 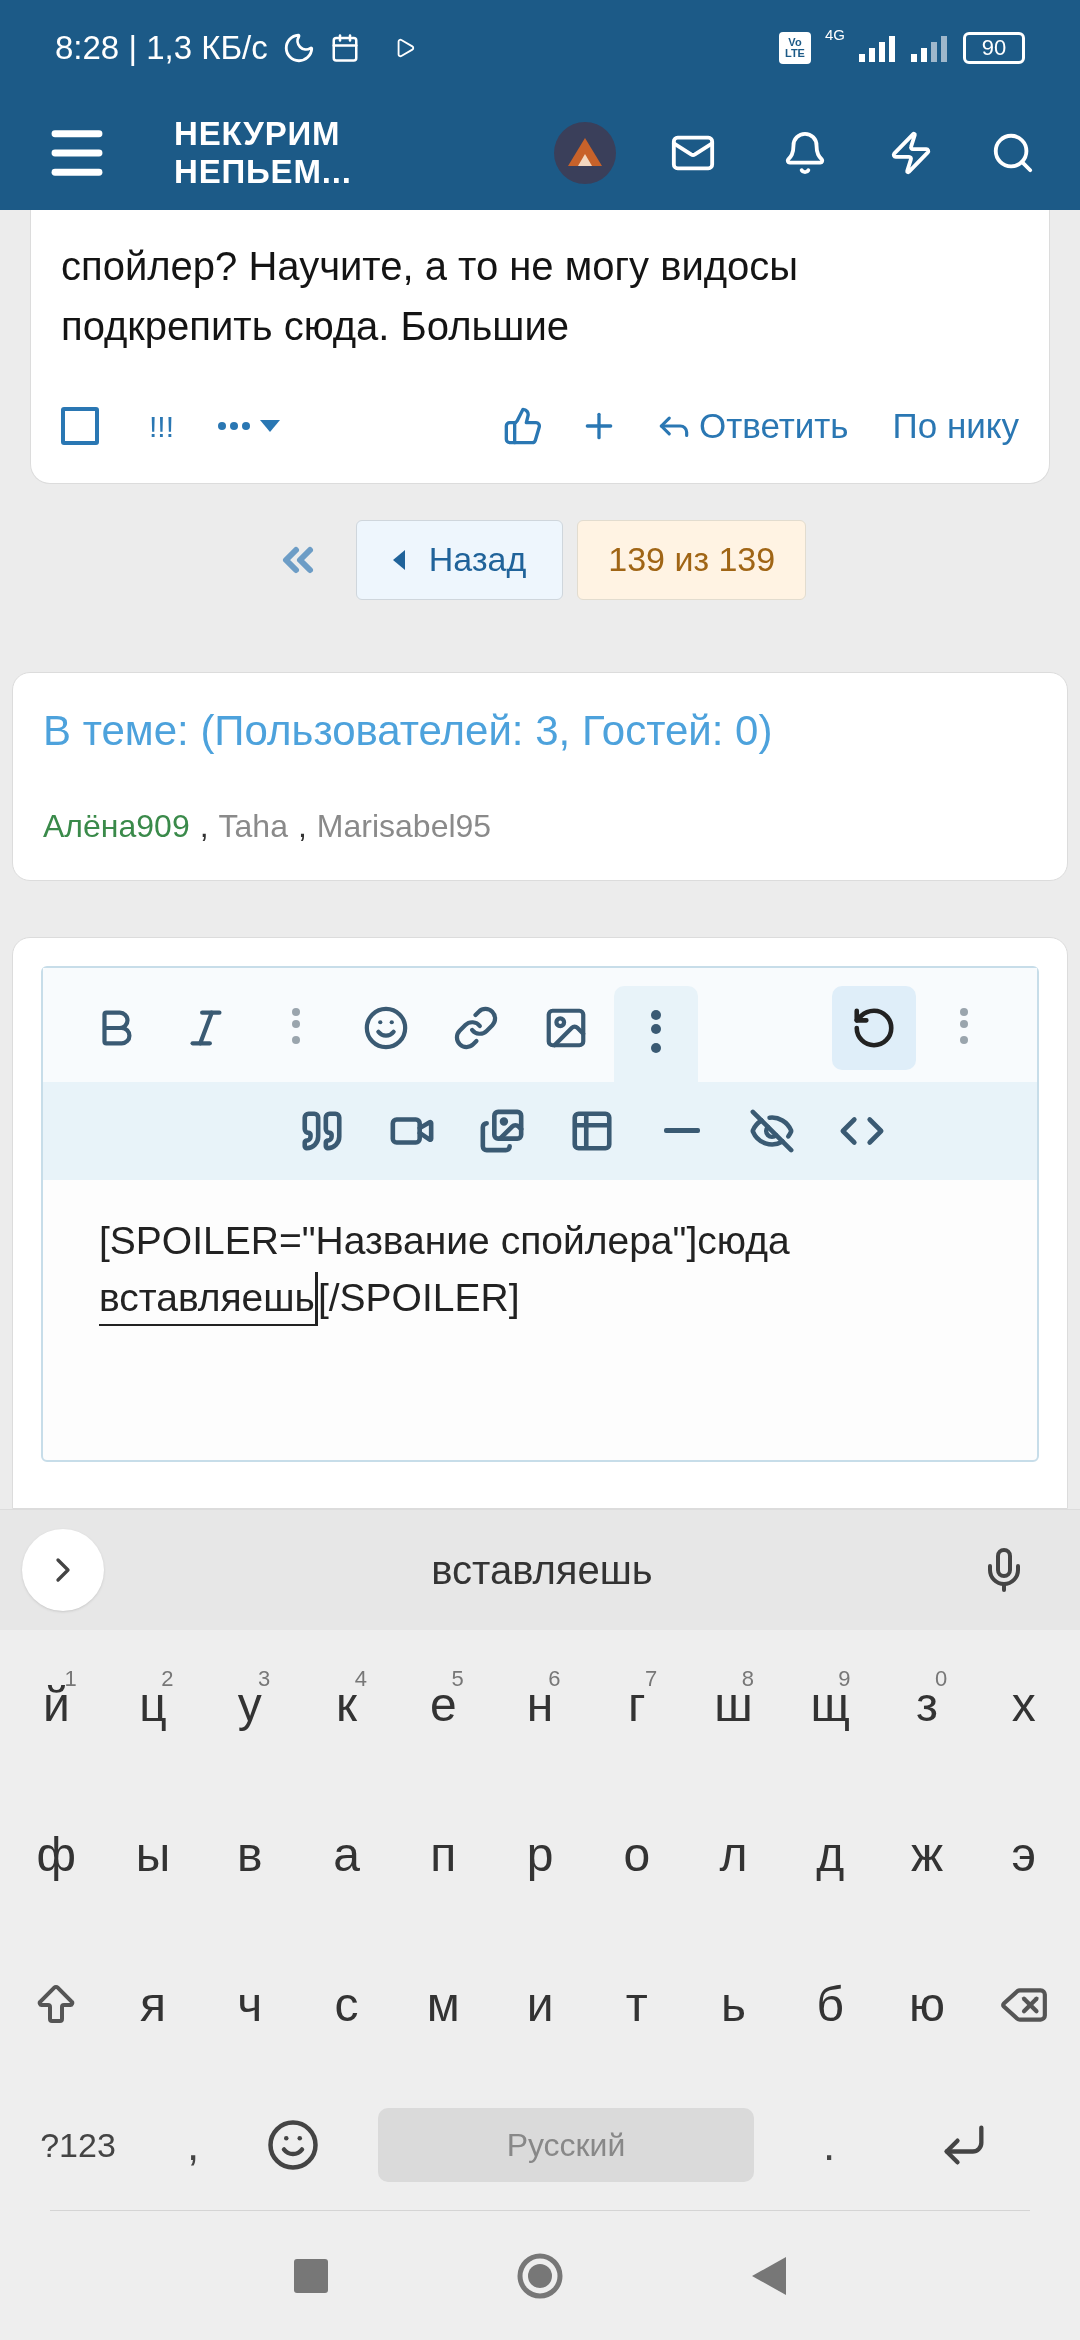 I want to click on composing-word: вставляешь, so click(x=208, y=1298).